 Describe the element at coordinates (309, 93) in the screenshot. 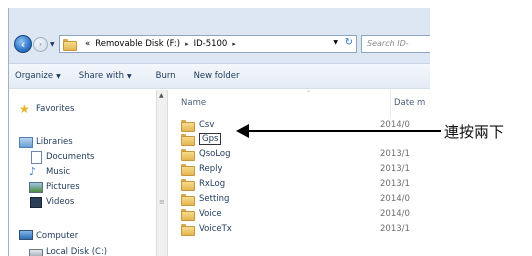

I see `sort-ascending-icon: ⌃` at that location.